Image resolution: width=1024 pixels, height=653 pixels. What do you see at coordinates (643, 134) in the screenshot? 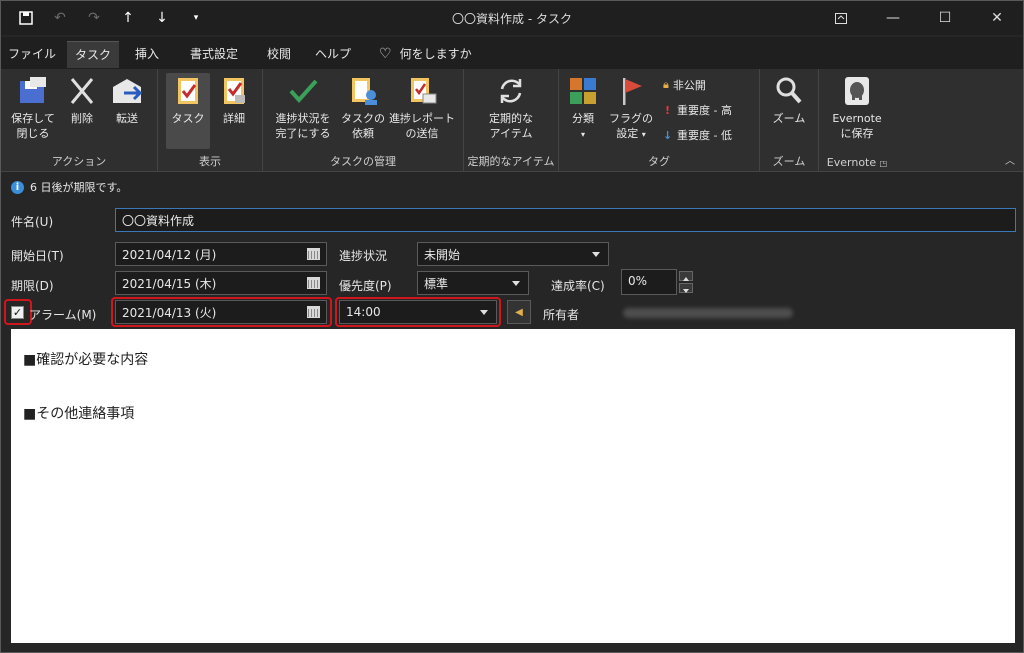
I see `flag-dropdown-icon: ▾` at bounding box center [643, 134].